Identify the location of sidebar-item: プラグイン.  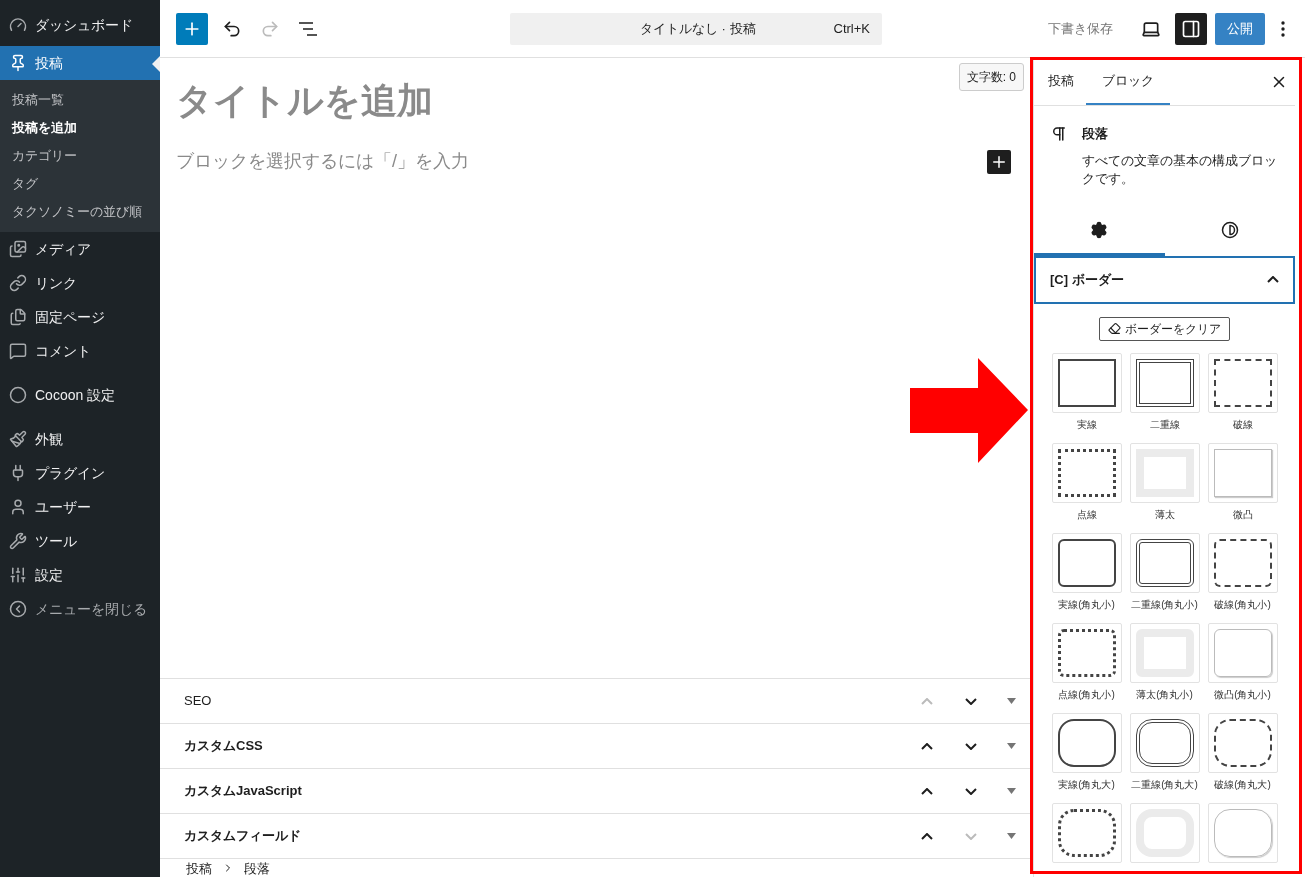
(80, 473).